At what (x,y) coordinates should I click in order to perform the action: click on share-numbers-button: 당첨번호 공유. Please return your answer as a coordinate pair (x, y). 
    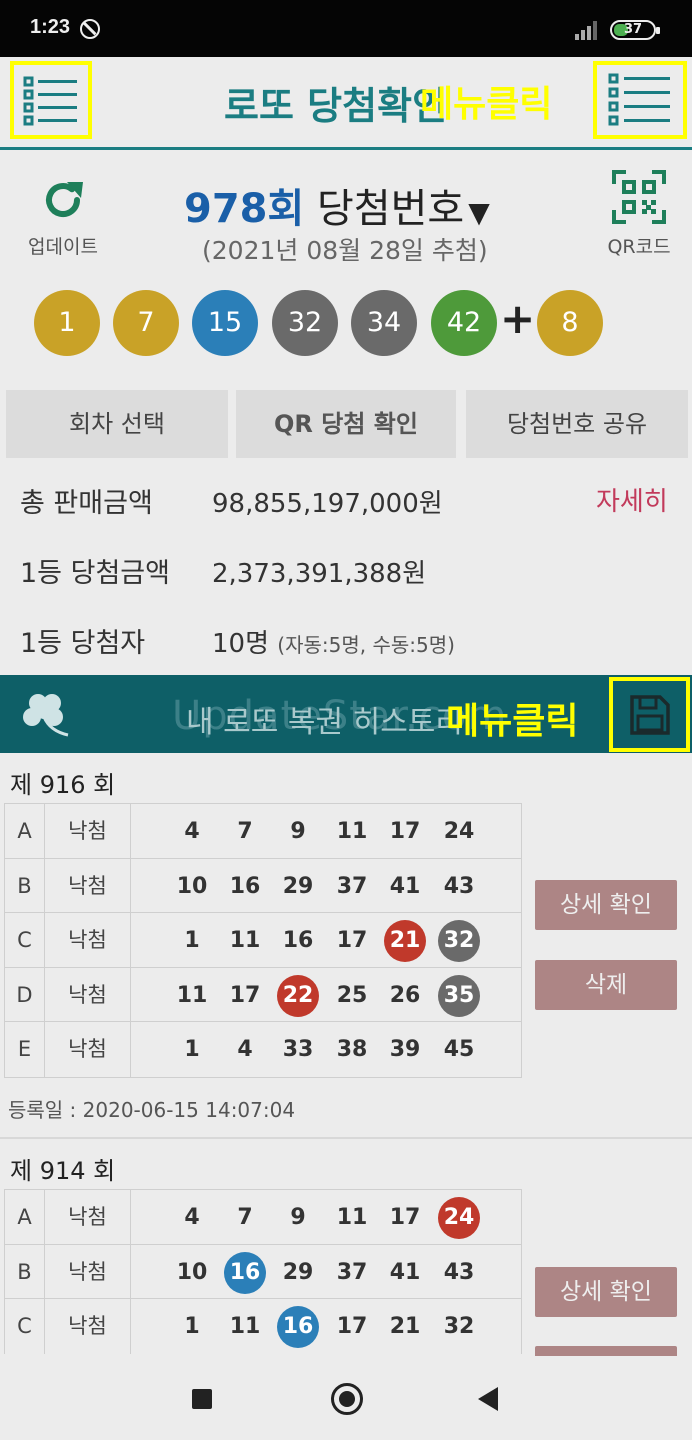
    Looking at the image, I should click on (577, 424).